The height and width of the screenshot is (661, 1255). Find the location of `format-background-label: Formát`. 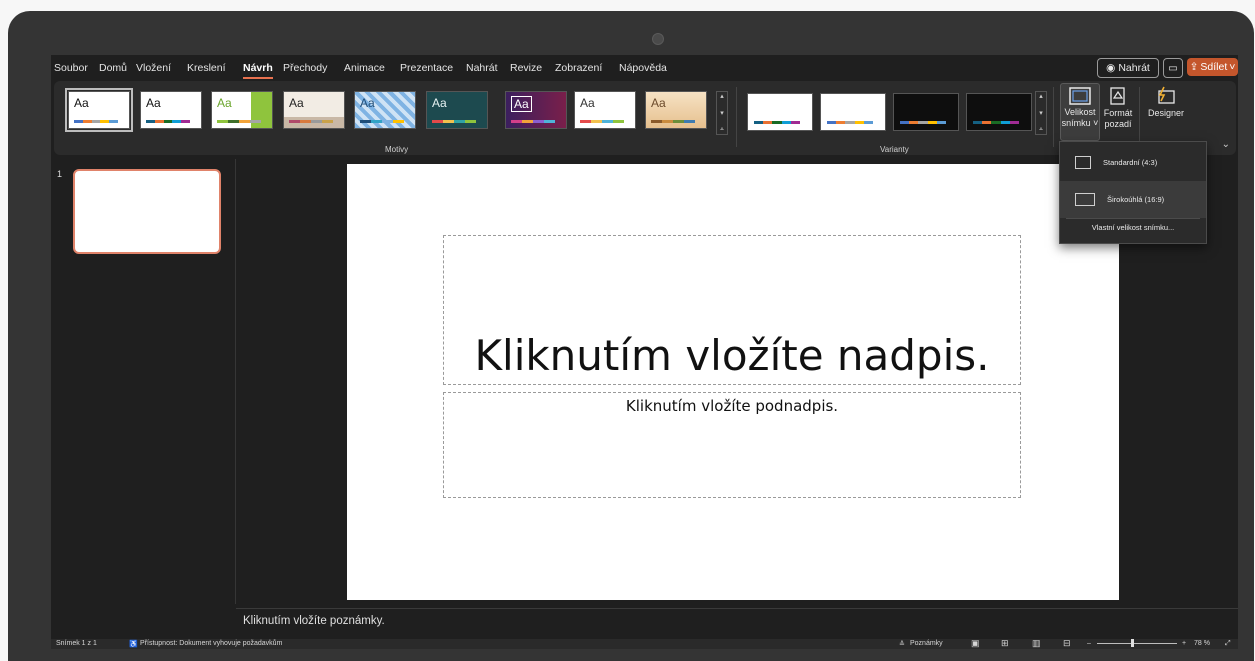

format-background-label: Formát is located at coordinates (1118, 113).